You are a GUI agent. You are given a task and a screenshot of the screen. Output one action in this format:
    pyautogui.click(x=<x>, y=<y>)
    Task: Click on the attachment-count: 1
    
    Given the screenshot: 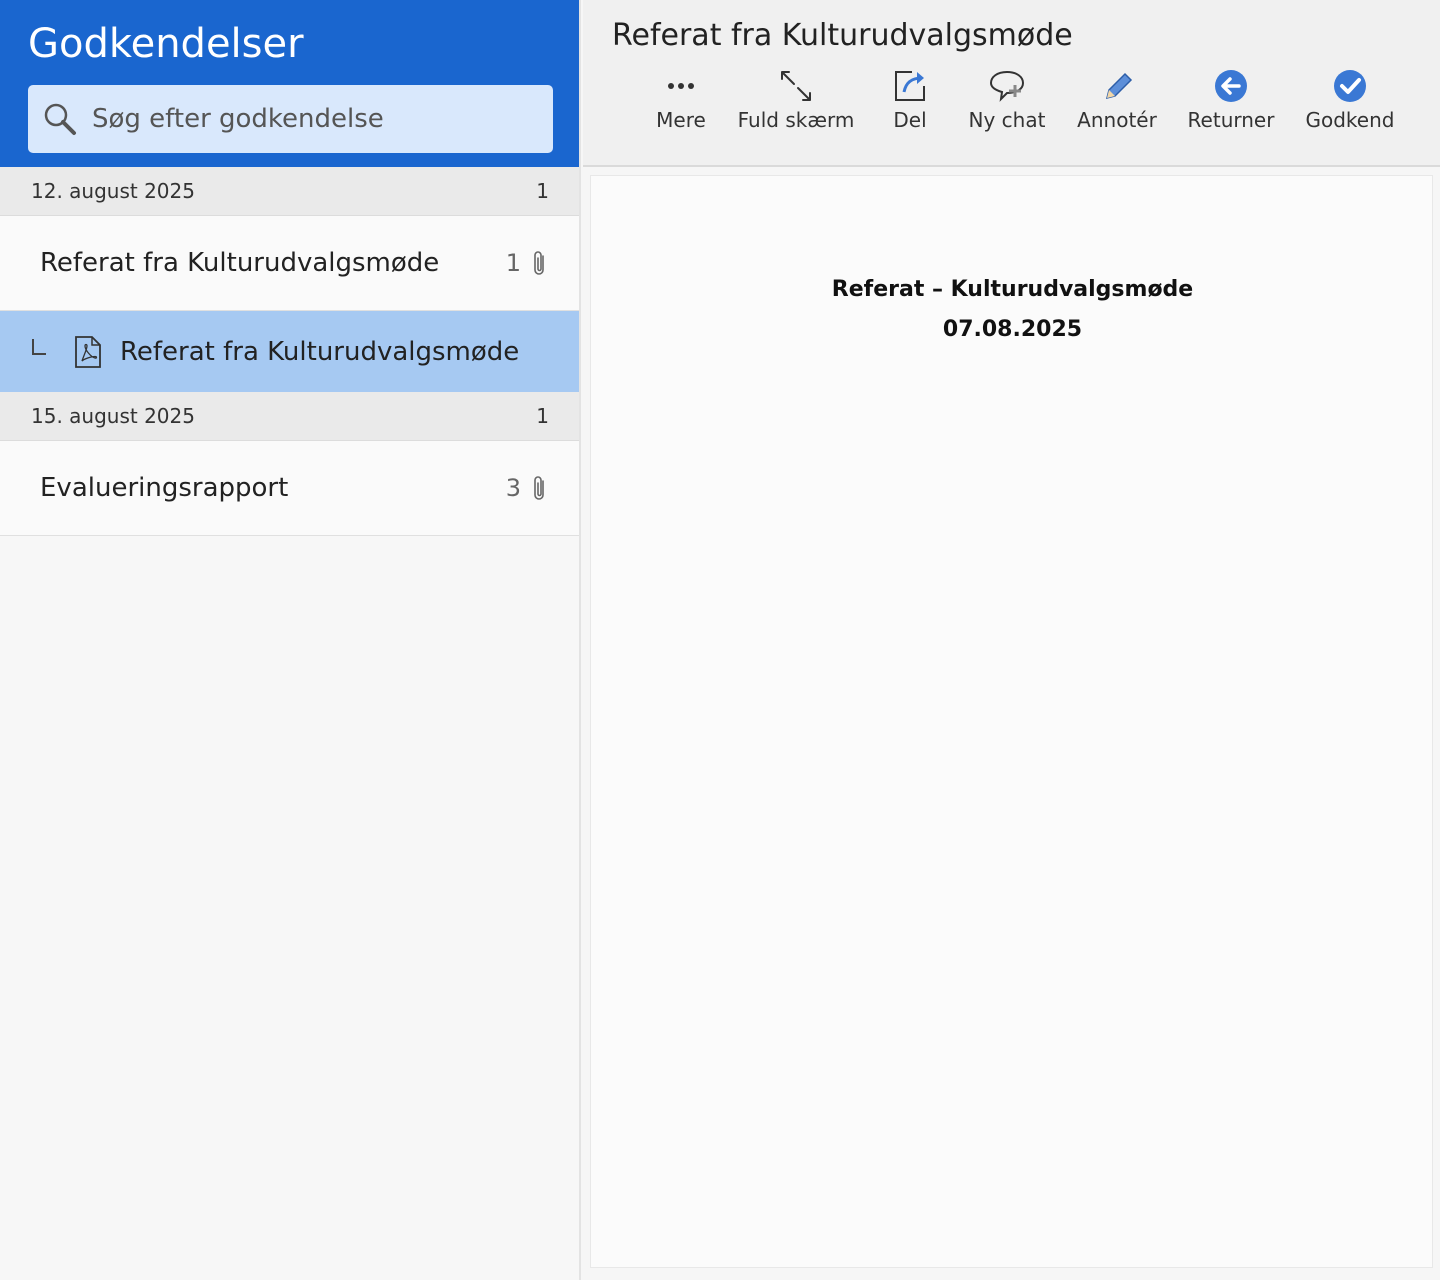 What is the action you would take?
    pyautogui.click(x=513, y=263)
    